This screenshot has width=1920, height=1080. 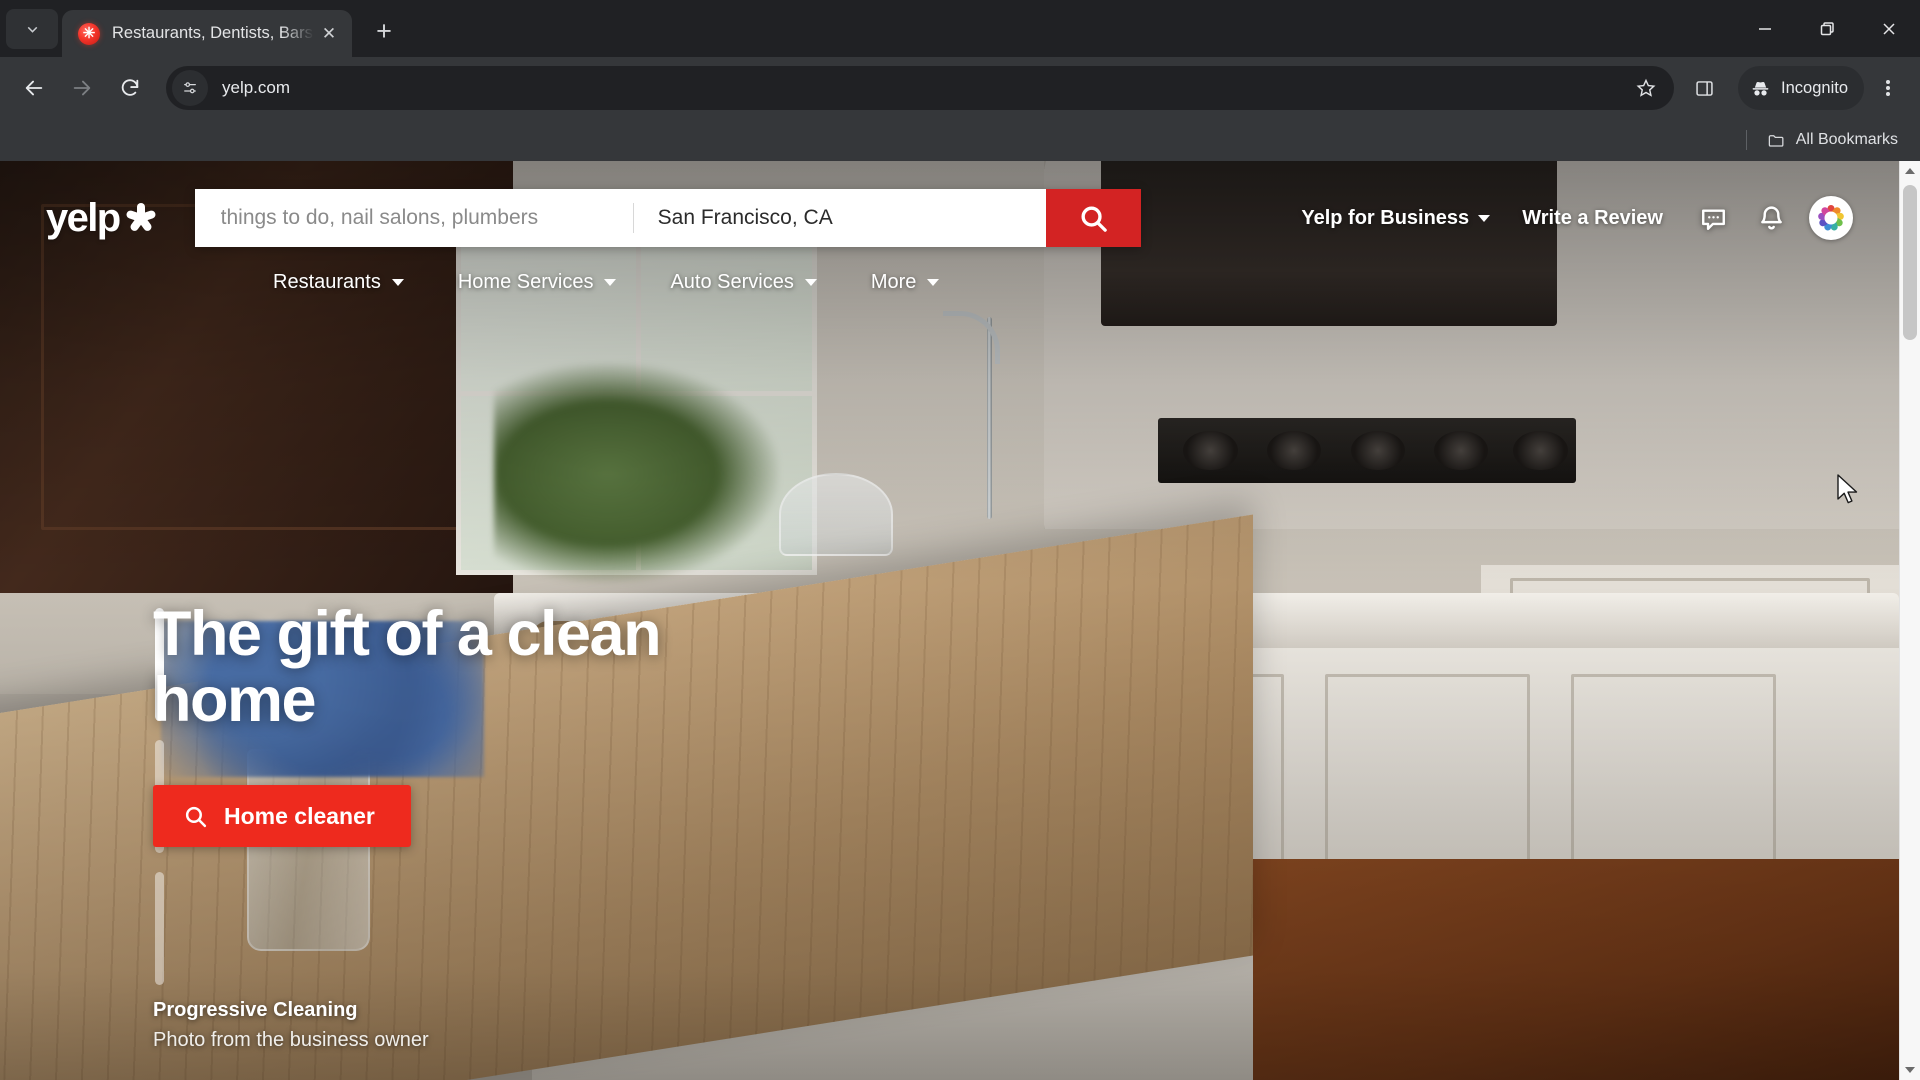 I want to click on category-home-services: Home Services, so click(x=549, y=282).